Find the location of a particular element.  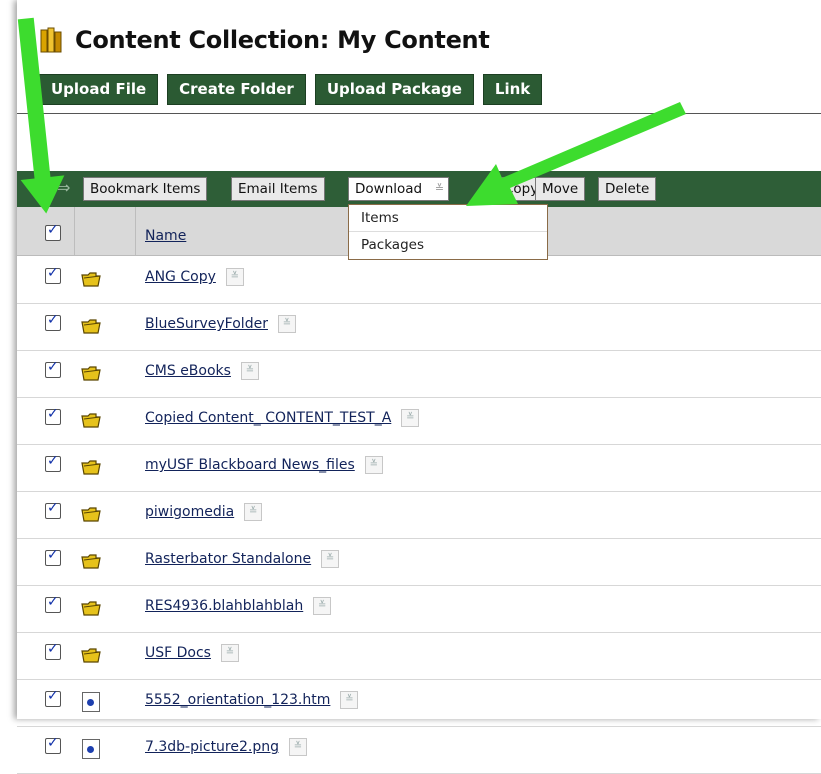

item-name-link: CMS eBooks ≚ is located at coordinates (202, 371).